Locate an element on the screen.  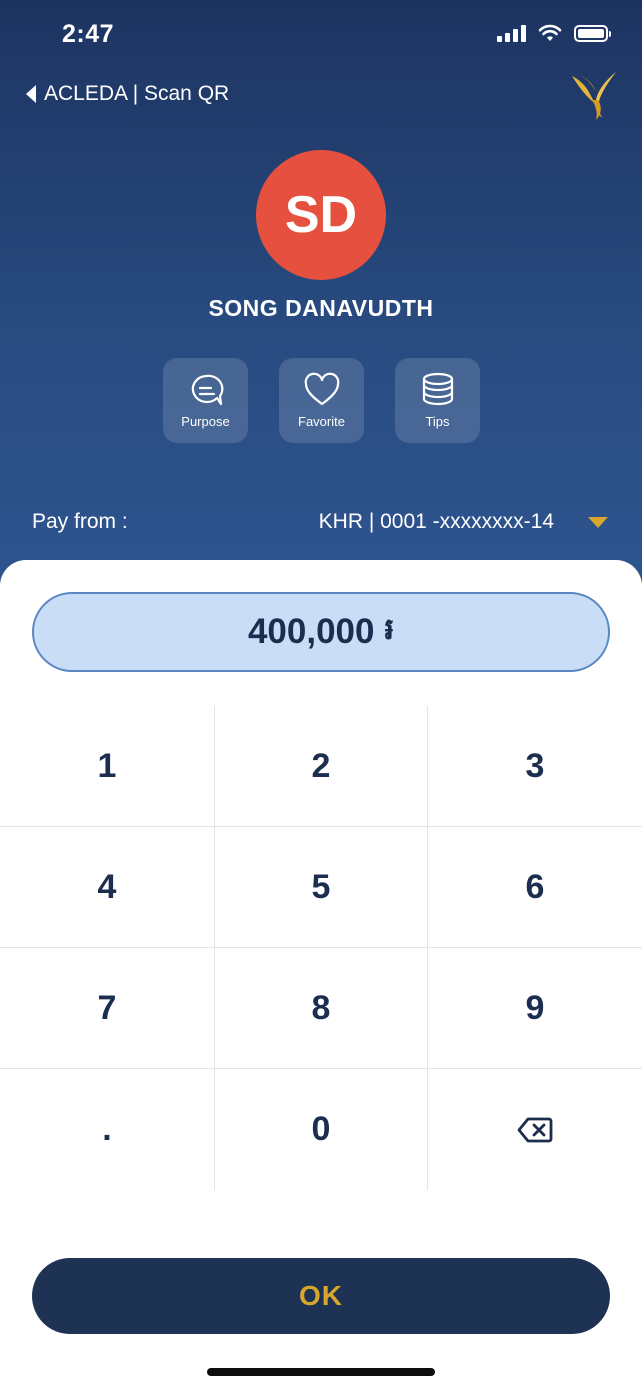
key-6: 6 is located at coordinates (535, 887).